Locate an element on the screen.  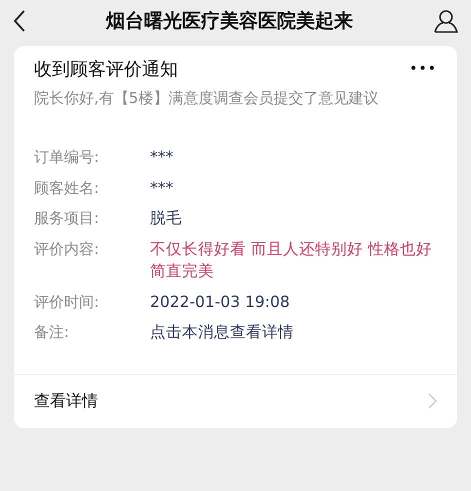
more-menu: ••• is located at coordinates (423, 69).